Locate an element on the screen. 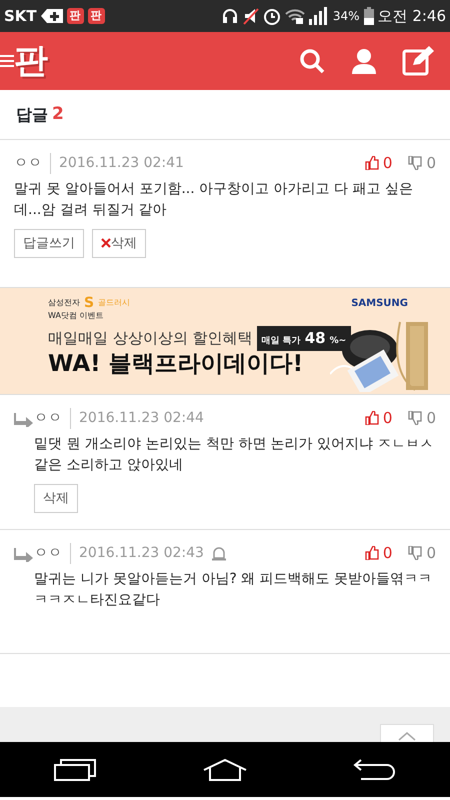 Image resolution: width=450 pixels, height=800 pixels. signal-icon is located at coordinates (318, 16).